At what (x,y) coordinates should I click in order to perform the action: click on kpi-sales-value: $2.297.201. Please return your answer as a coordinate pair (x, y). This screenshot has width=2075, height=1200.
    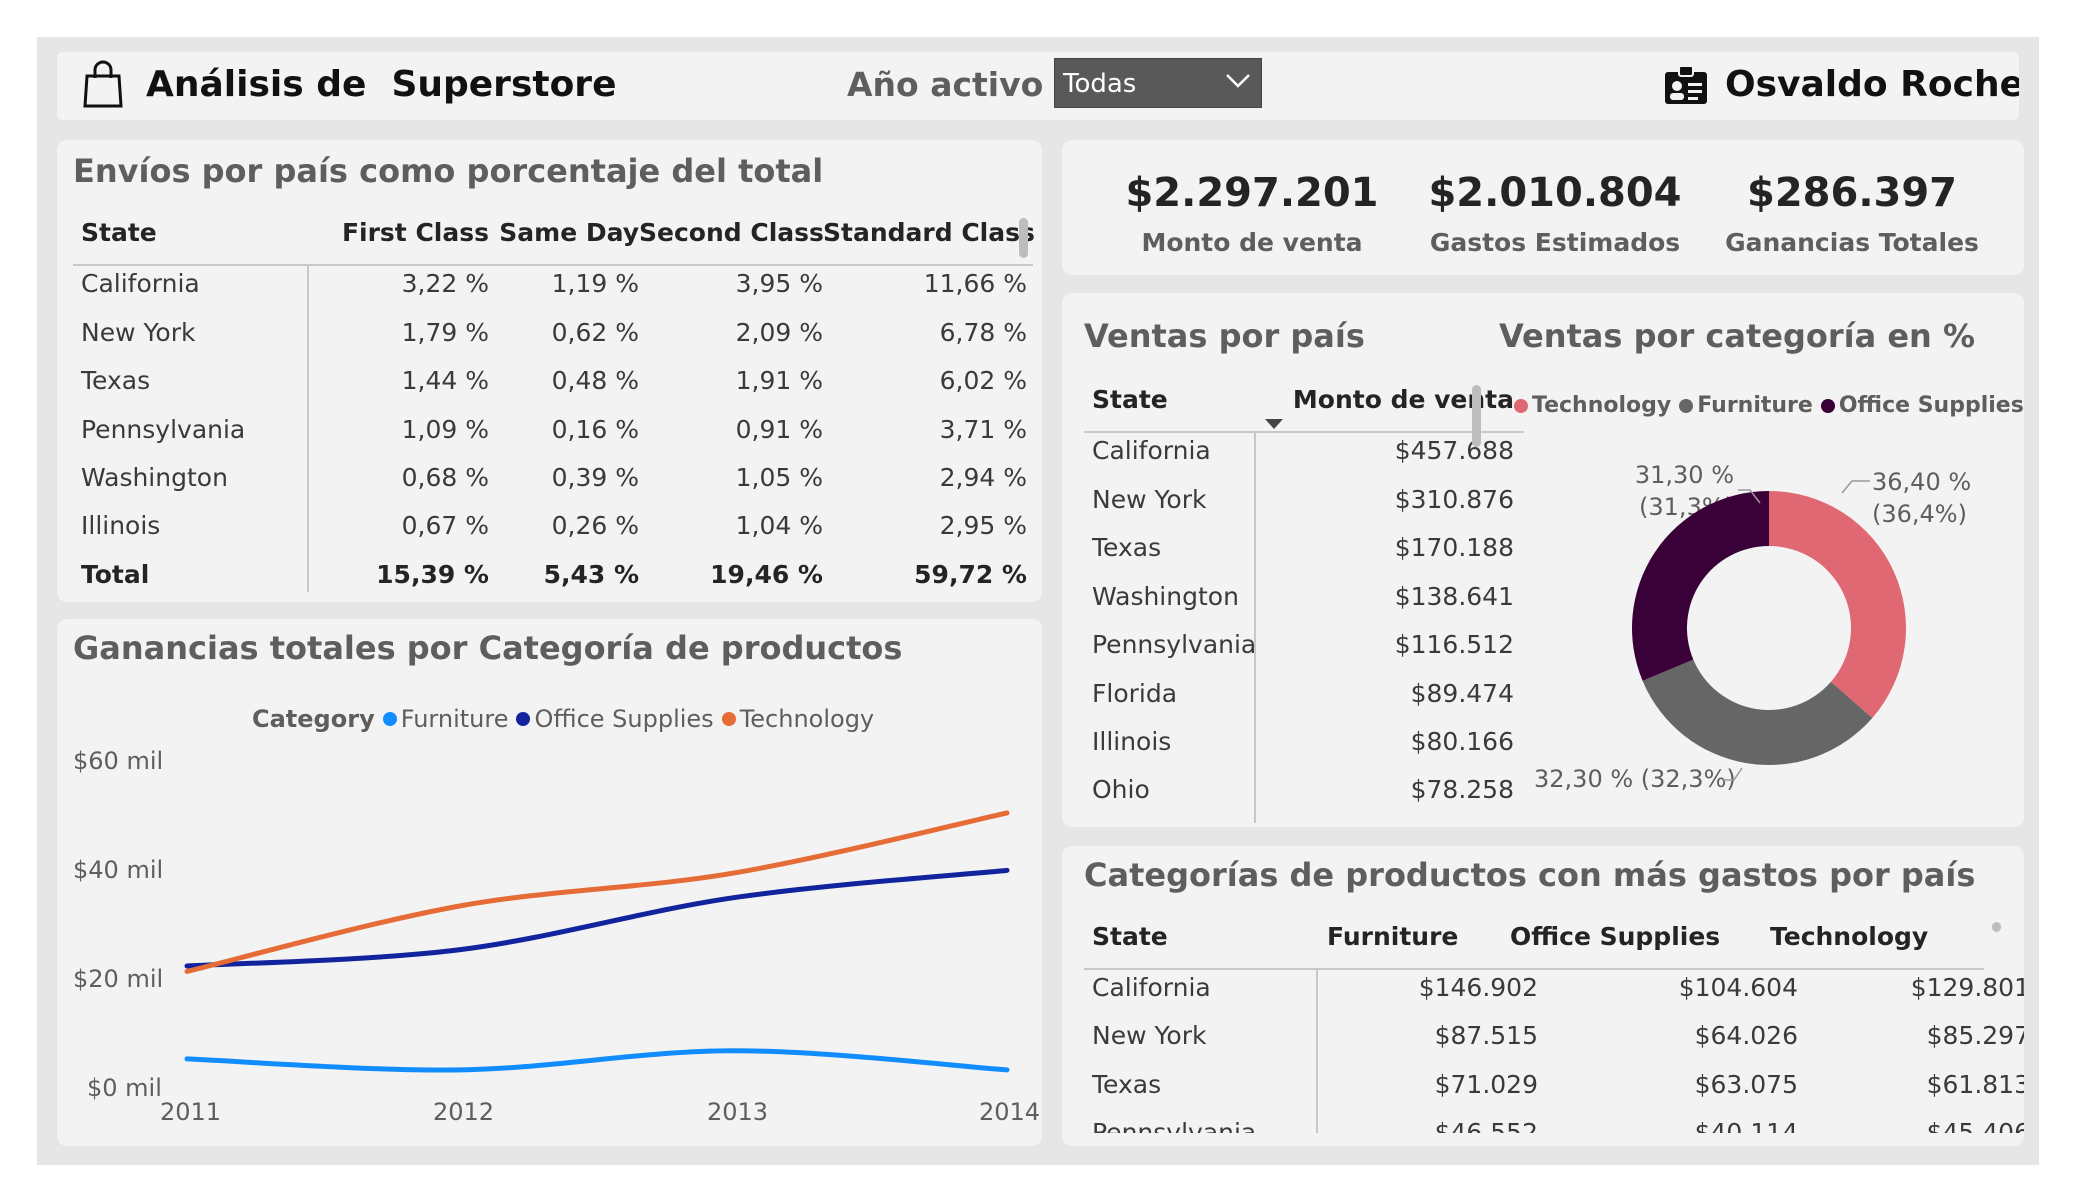
    Looking at the image, I should click on (1252, 193).